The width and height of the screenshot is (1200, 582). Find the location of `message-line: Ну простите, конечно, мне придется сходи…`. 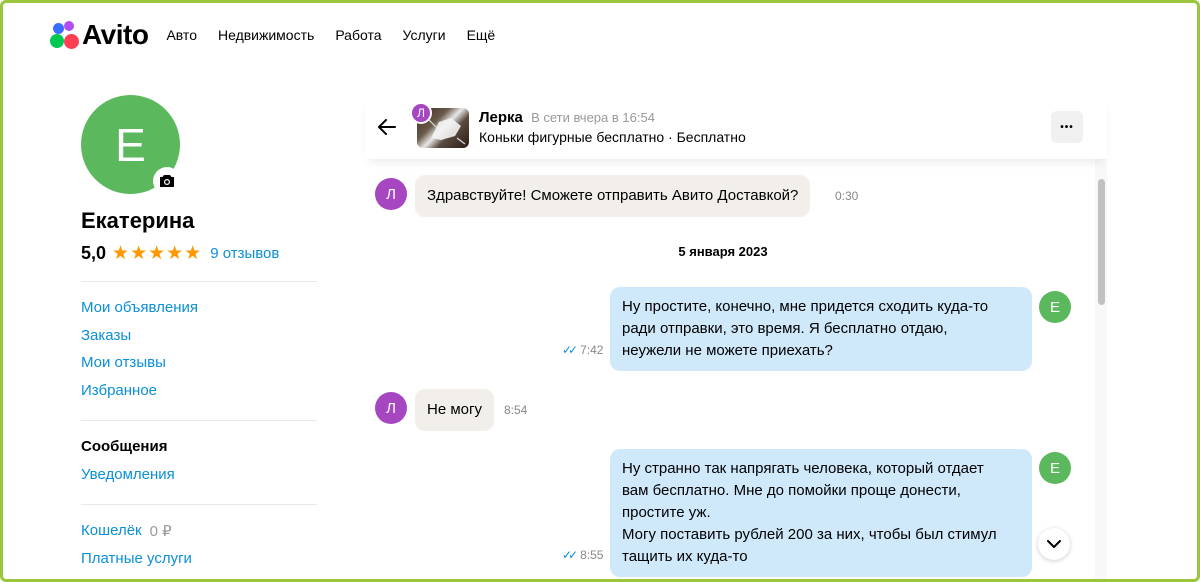

message-line: Ну простите, конечно, мне придется сходи… is located at coordinates (805, 306).